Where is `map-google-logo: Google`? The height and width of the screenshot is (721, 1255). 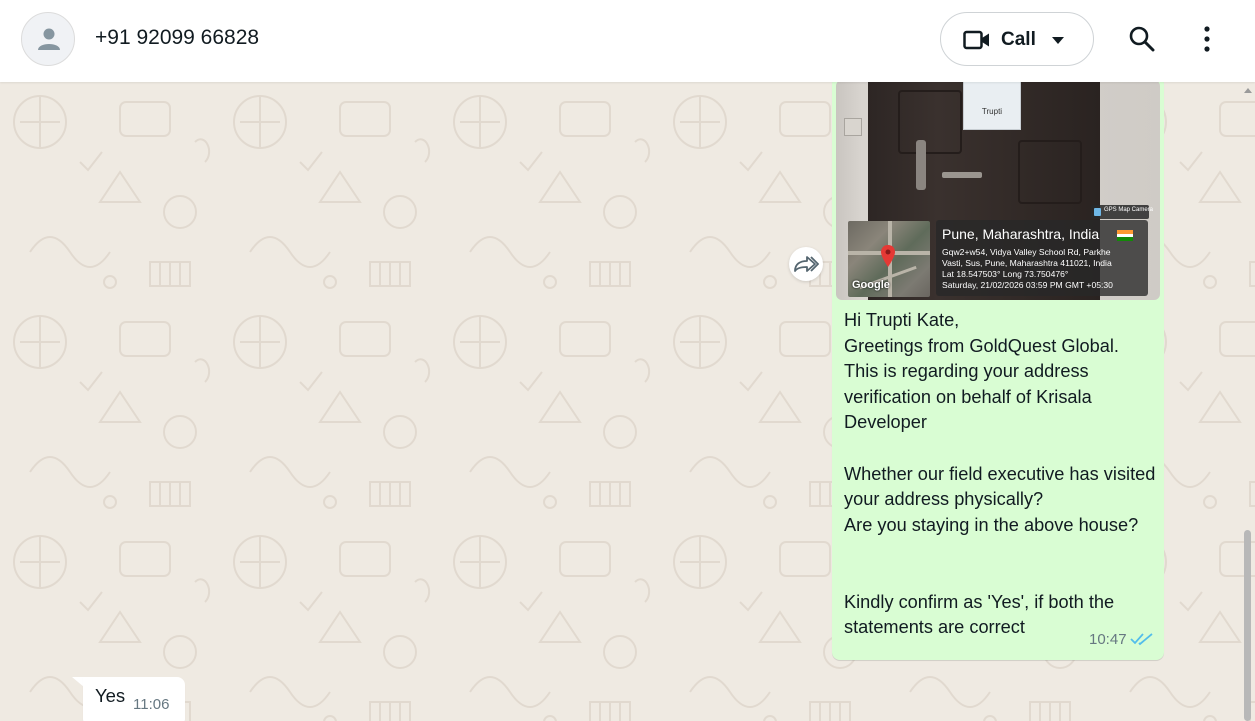 map-google-logo: Google is located at coordinates (871, 285).